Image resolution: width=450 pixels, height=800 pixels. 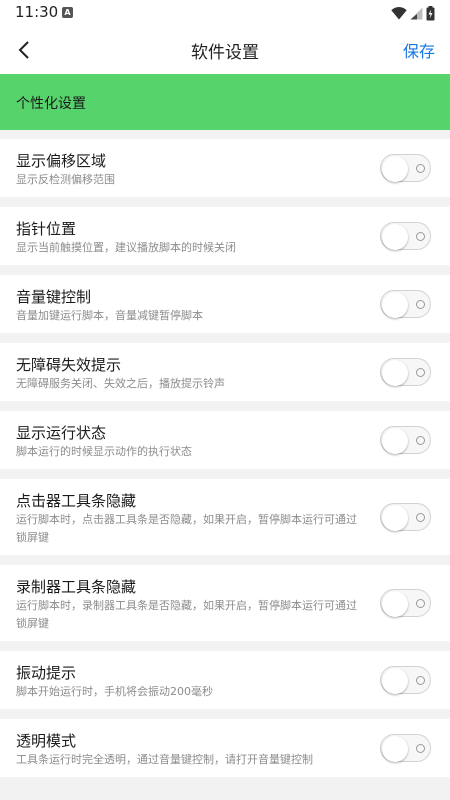 What do you see at coordinates (419, 50) in the screenshot?
I see `save-button: 保存` at bounding box center [419, 50].